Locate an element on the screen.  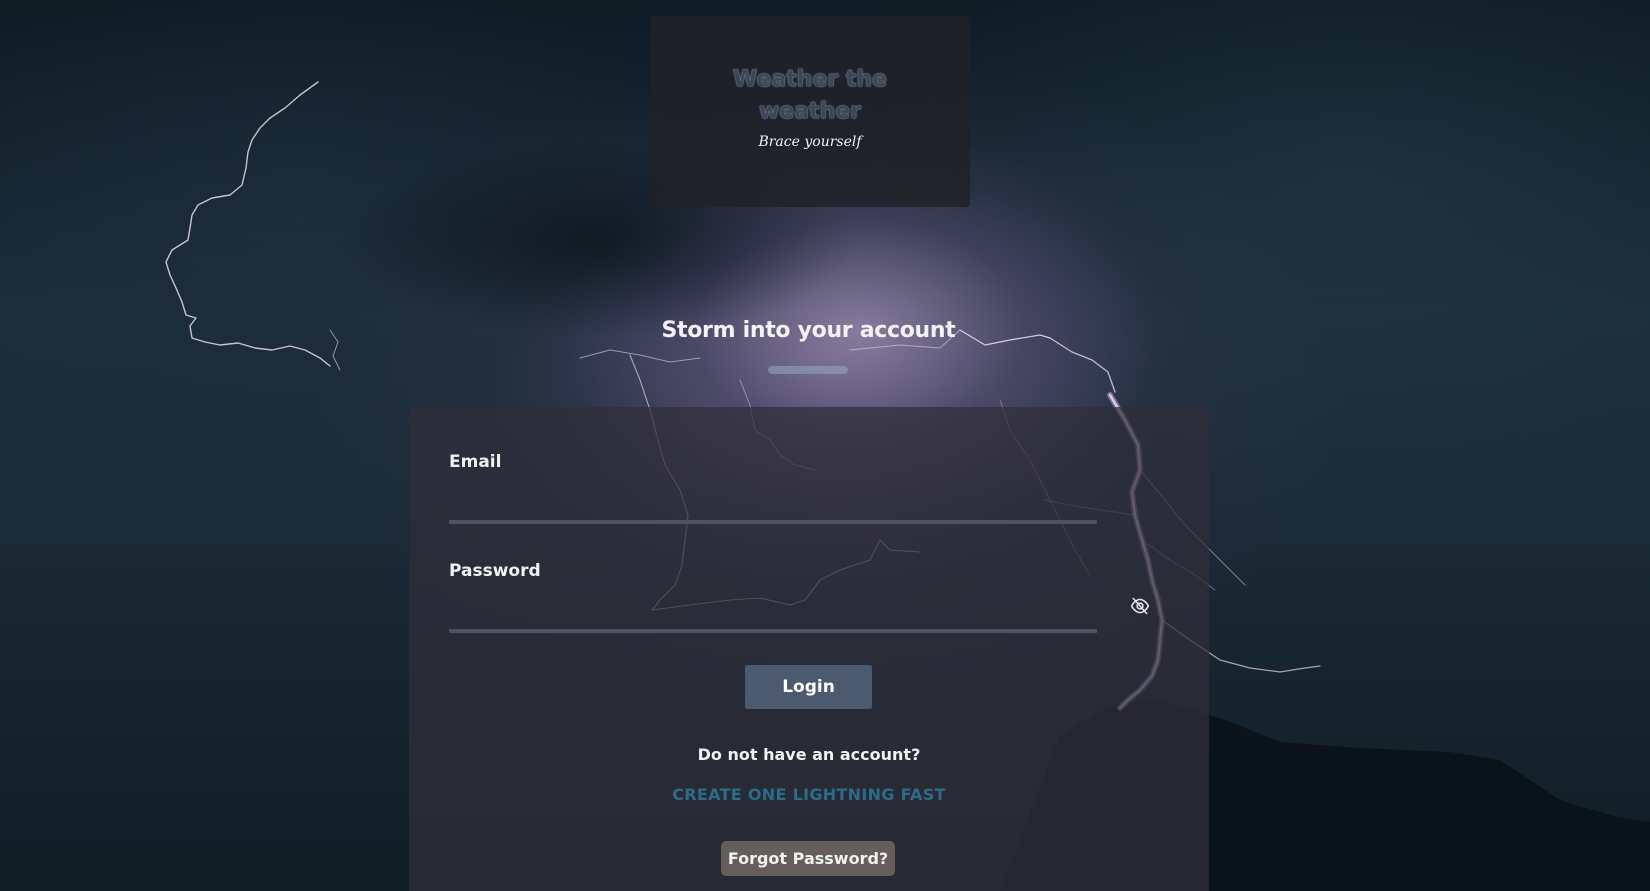
eye-slash-icon is located at coordinates (1140, 606).